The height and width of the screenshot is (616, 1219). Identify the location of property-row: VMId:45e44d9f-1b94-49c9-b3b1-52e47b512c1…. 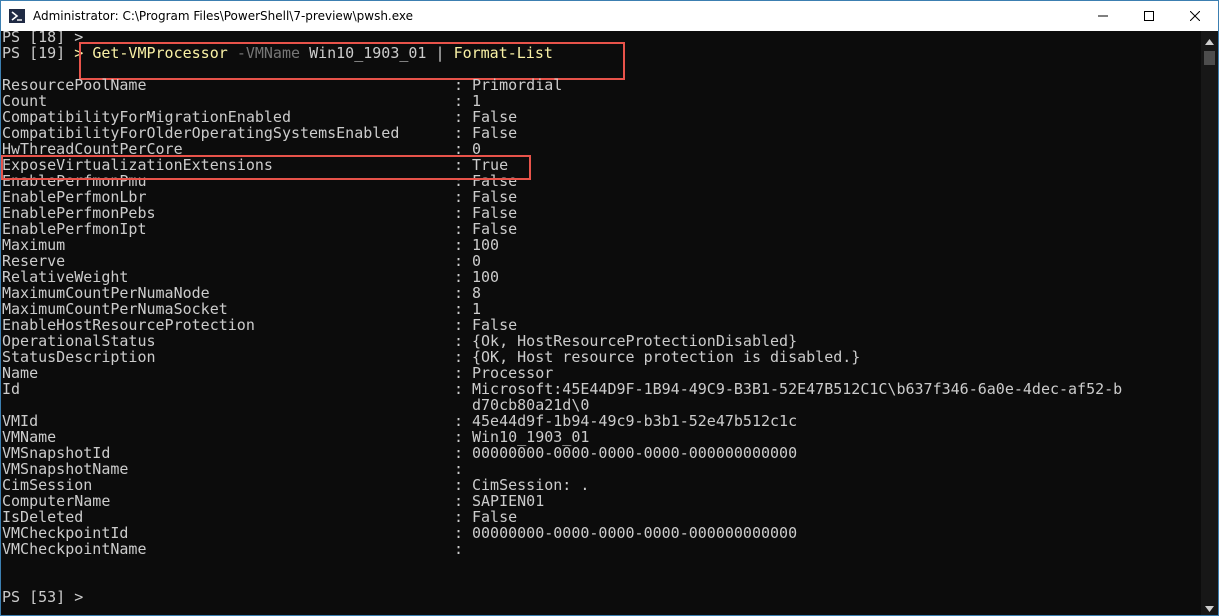
(399, 421).